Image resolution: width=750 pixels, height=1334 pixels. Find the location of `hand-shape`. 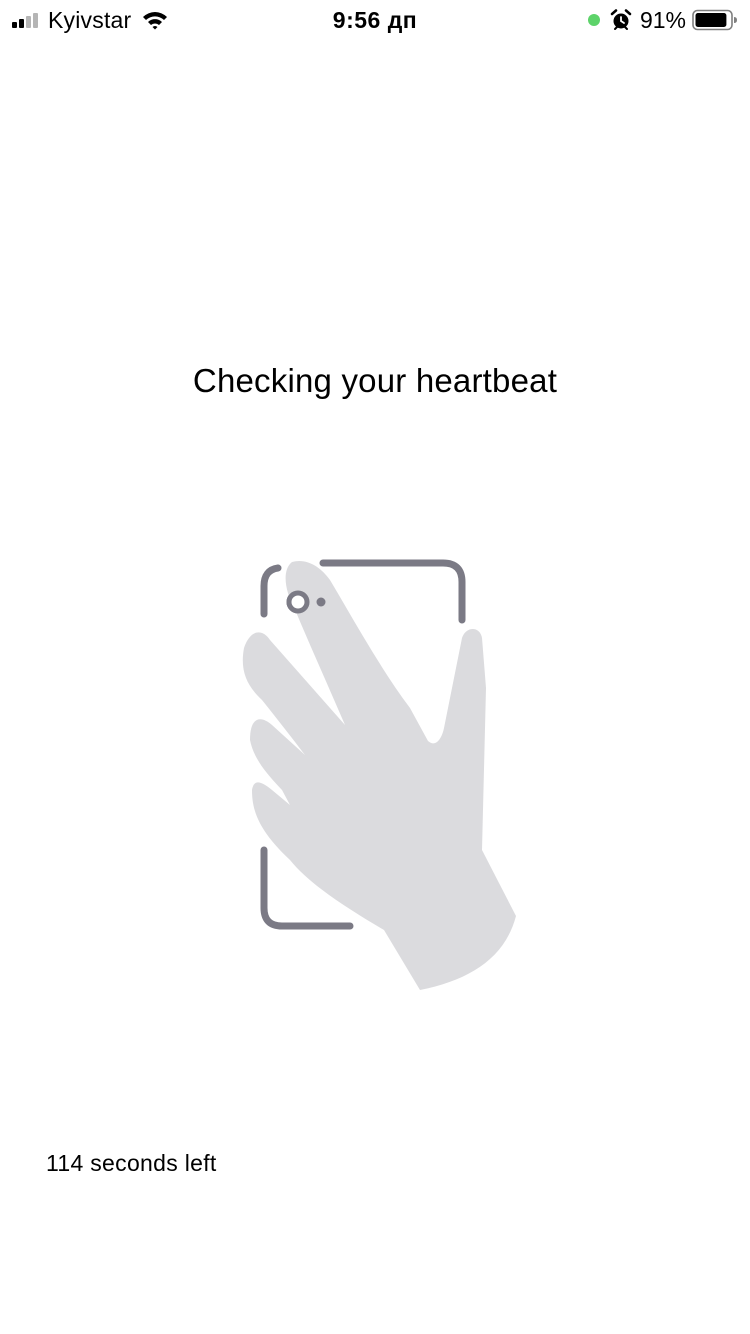

hand-shape is located at coordinates (379, 775).